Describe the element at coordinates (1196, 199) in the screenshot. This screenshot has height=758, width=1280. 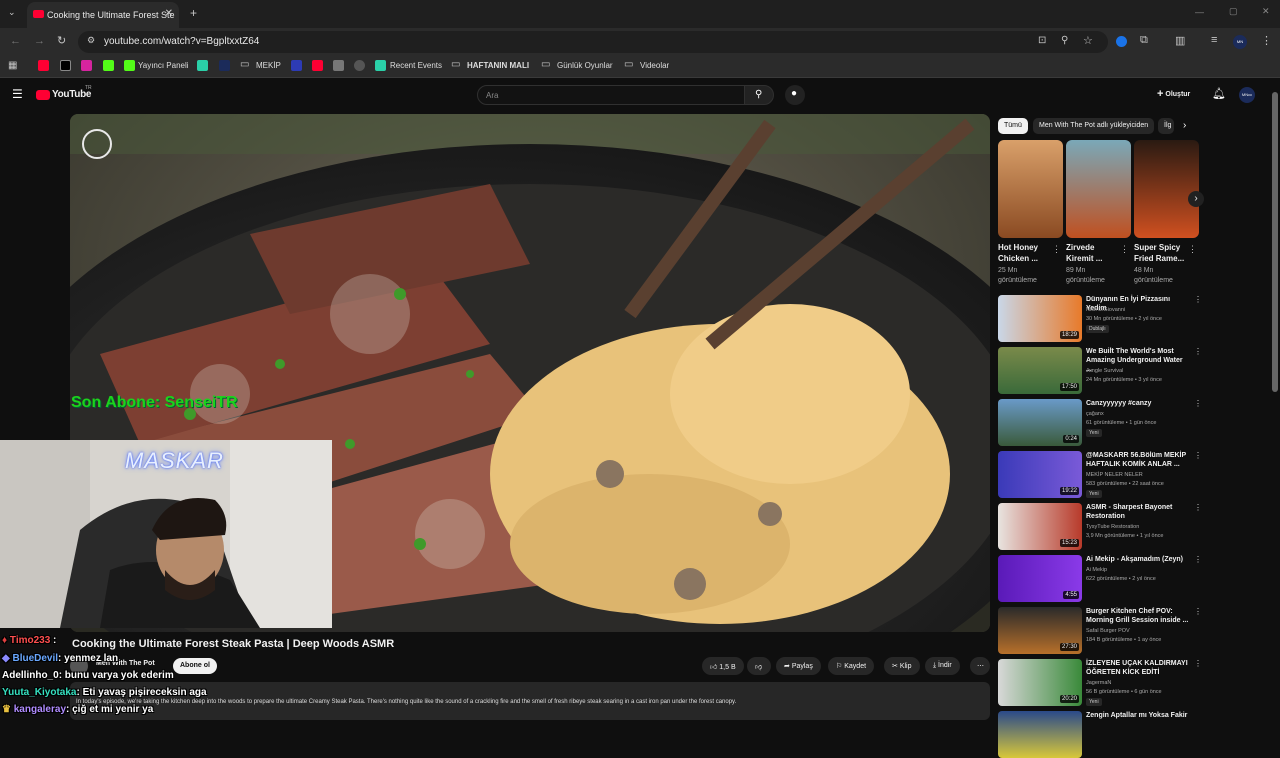
I see `shorts-next-button: ›` at that location.